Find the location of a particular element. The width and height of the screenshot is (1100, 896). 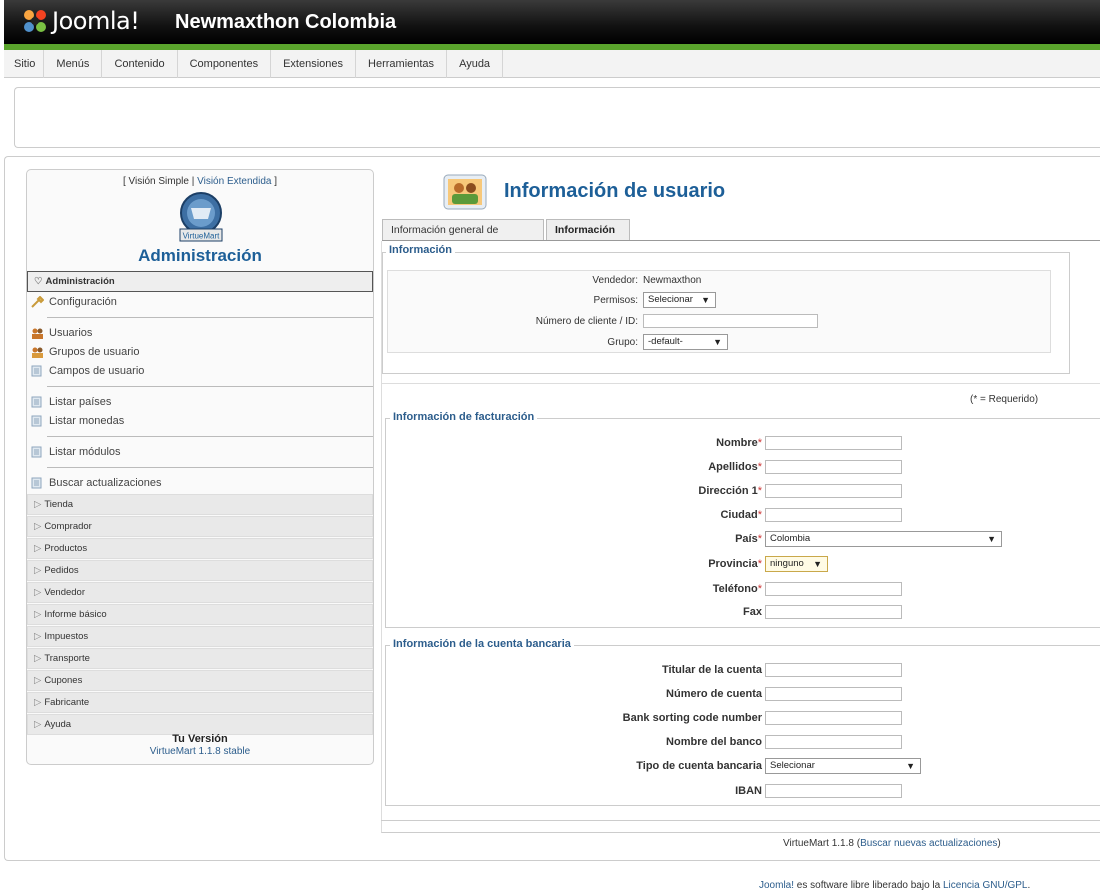

tipo-cuenta-label: Tipo de cuenta bancaria is located at coordinates (699, 766).